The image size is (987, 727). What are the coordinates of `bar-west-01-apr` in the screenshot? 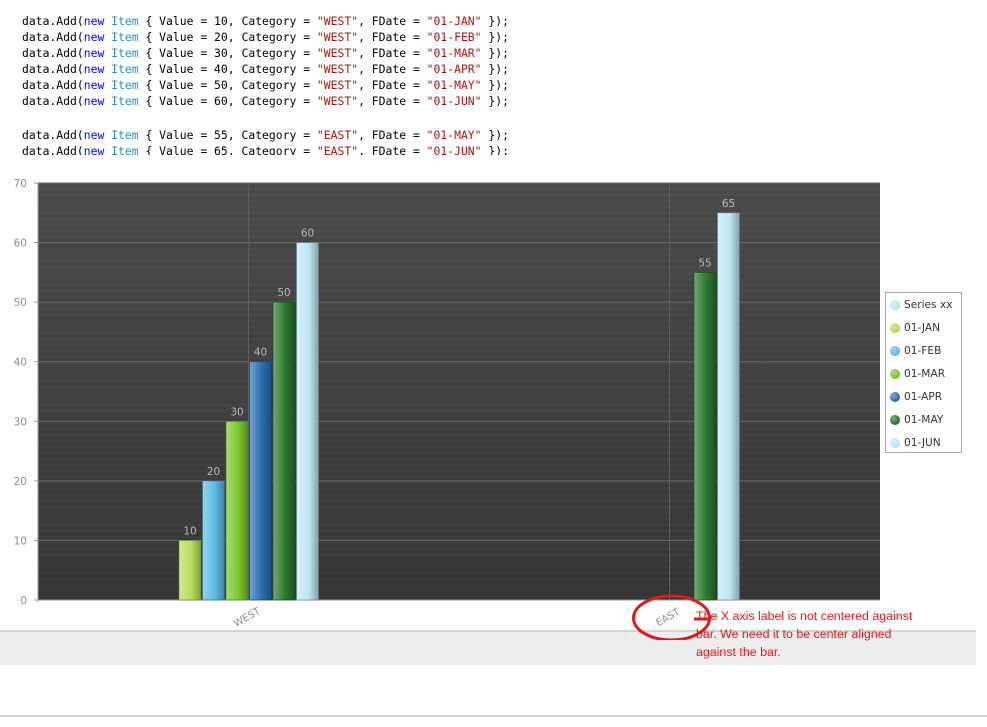 It's located at (260, 481).